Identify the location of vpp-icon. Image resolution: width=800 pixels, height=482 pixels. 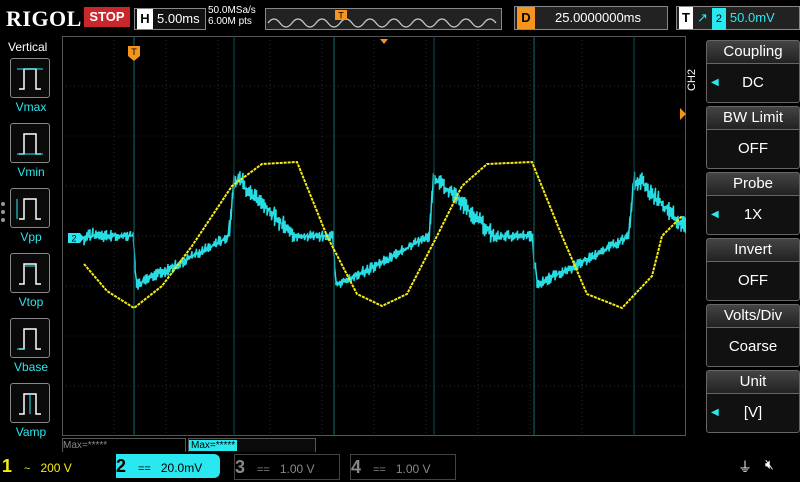
(28, 209).